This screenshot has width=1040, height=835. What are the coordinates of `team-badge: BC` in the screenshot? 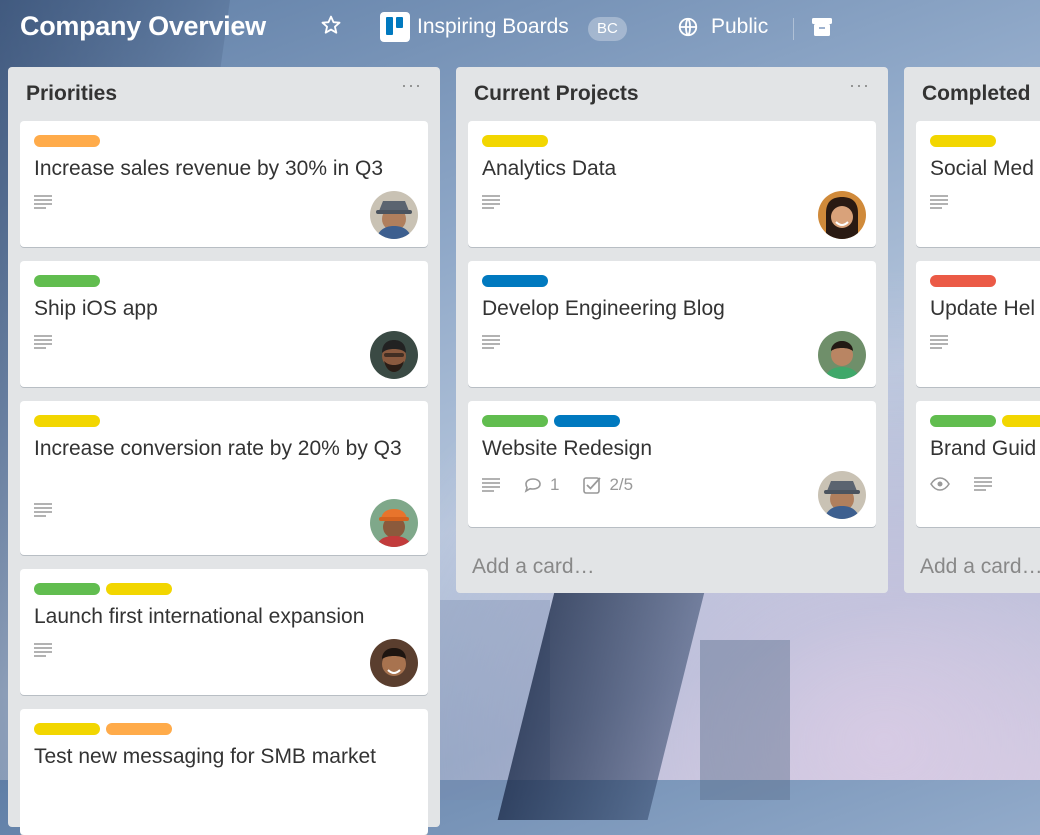 It's located at (607, 29).